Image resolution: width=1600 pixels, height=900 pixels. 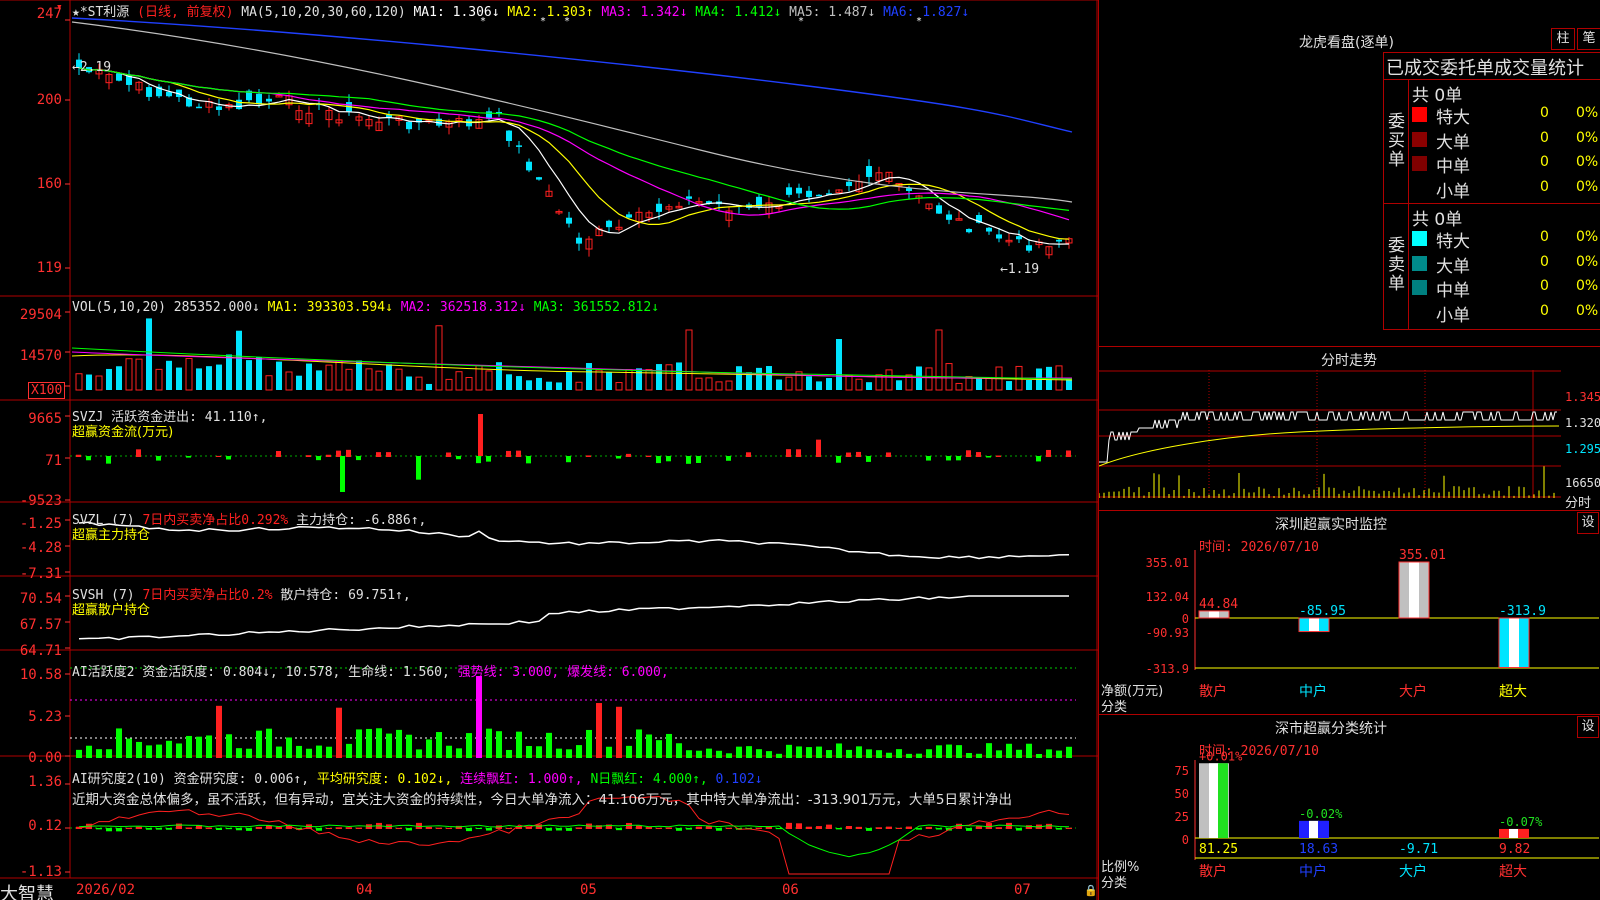 What do you see at coordinates (27, 890) in the screenshot?
I see `brand-logo: 大智慧` at bounding box center [27, 890].